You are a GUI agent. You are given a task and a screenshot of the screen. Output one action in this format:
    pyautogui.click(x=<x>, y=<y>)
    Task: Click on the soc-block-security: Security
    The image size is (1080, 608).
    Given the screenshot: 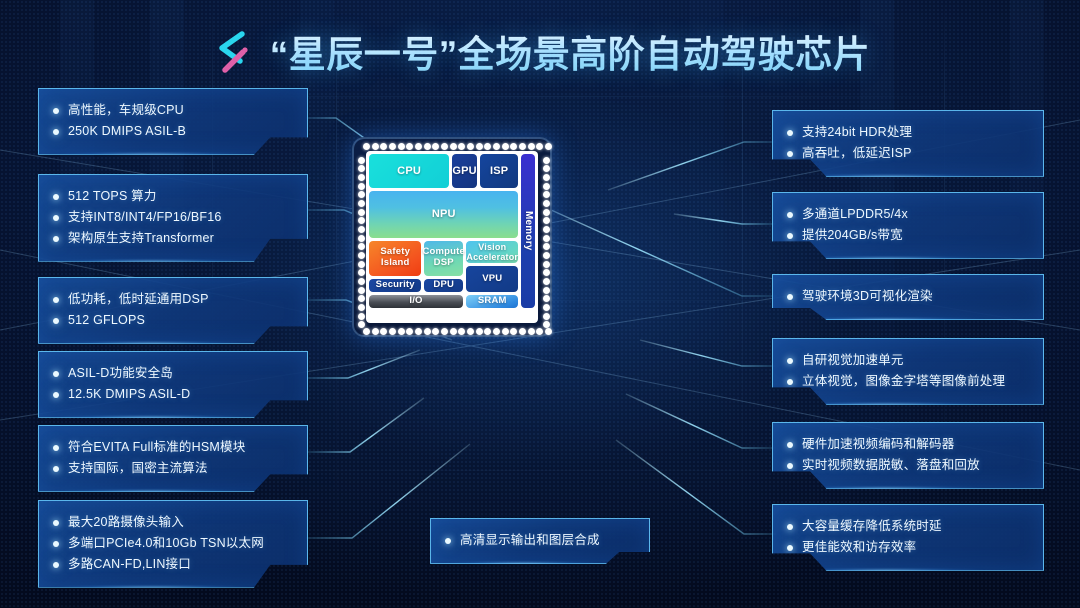 What is the action you would take?
    pyautogui.click(x=395, y=285)
    